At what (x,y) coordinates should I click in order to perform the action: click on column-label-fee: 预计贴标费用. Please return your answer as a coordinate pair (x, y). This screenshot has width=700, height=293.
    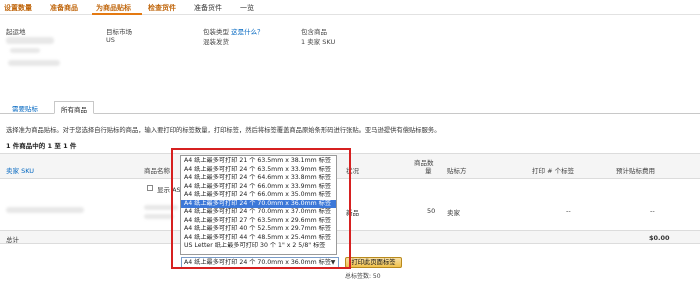
    Looking at the image, I should click on (635, 171).